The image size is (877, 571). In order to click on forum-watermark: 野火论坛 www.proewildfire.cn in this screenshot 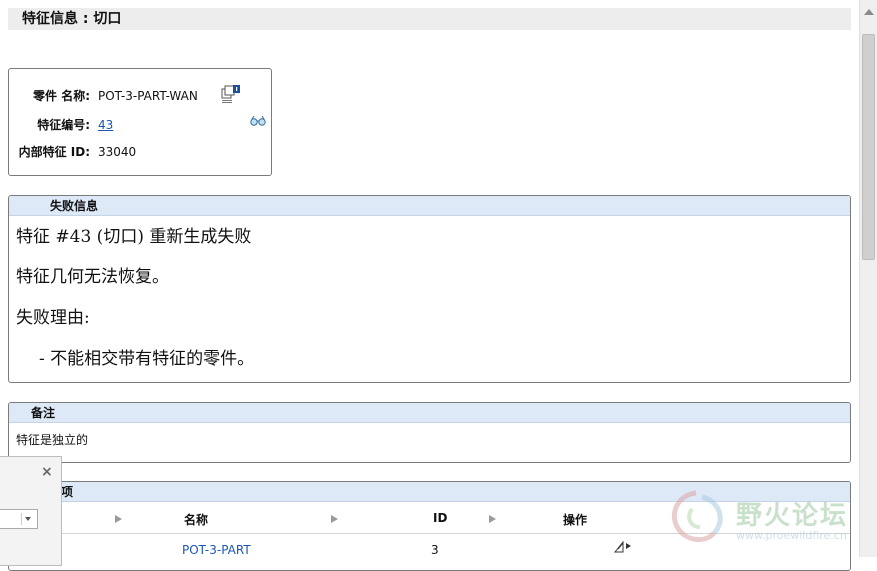, I will do `click(761, 518)`.